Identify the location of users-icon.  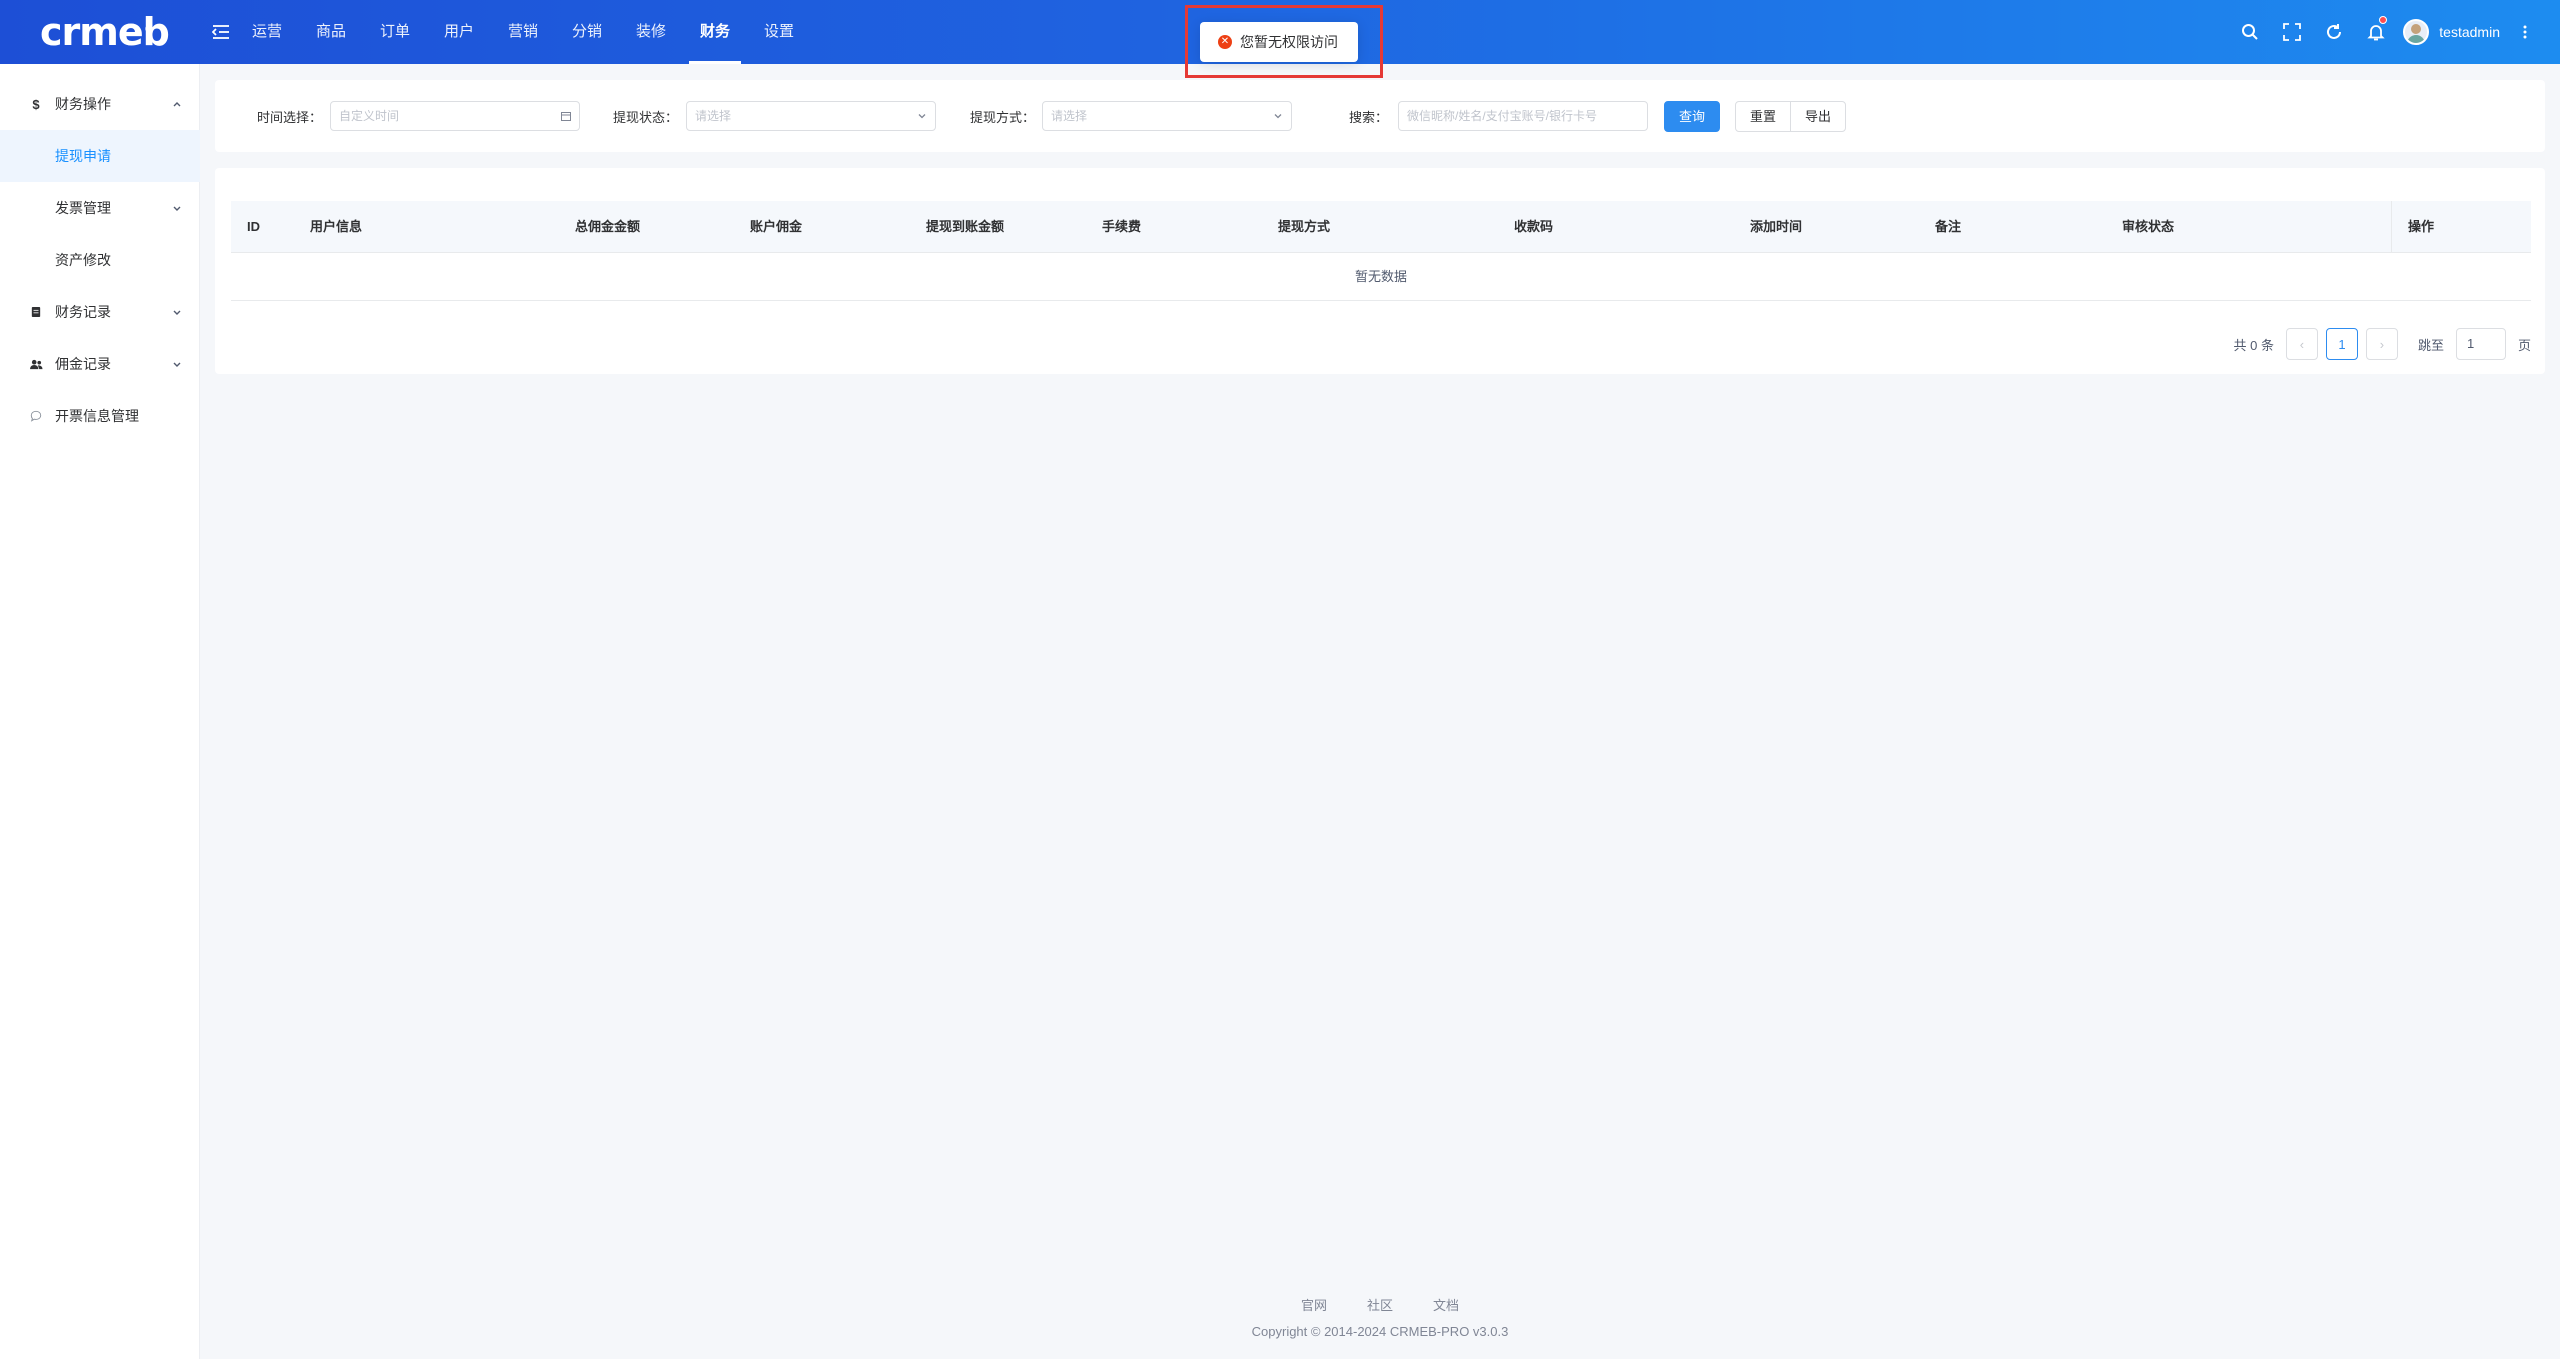
(36, 364).